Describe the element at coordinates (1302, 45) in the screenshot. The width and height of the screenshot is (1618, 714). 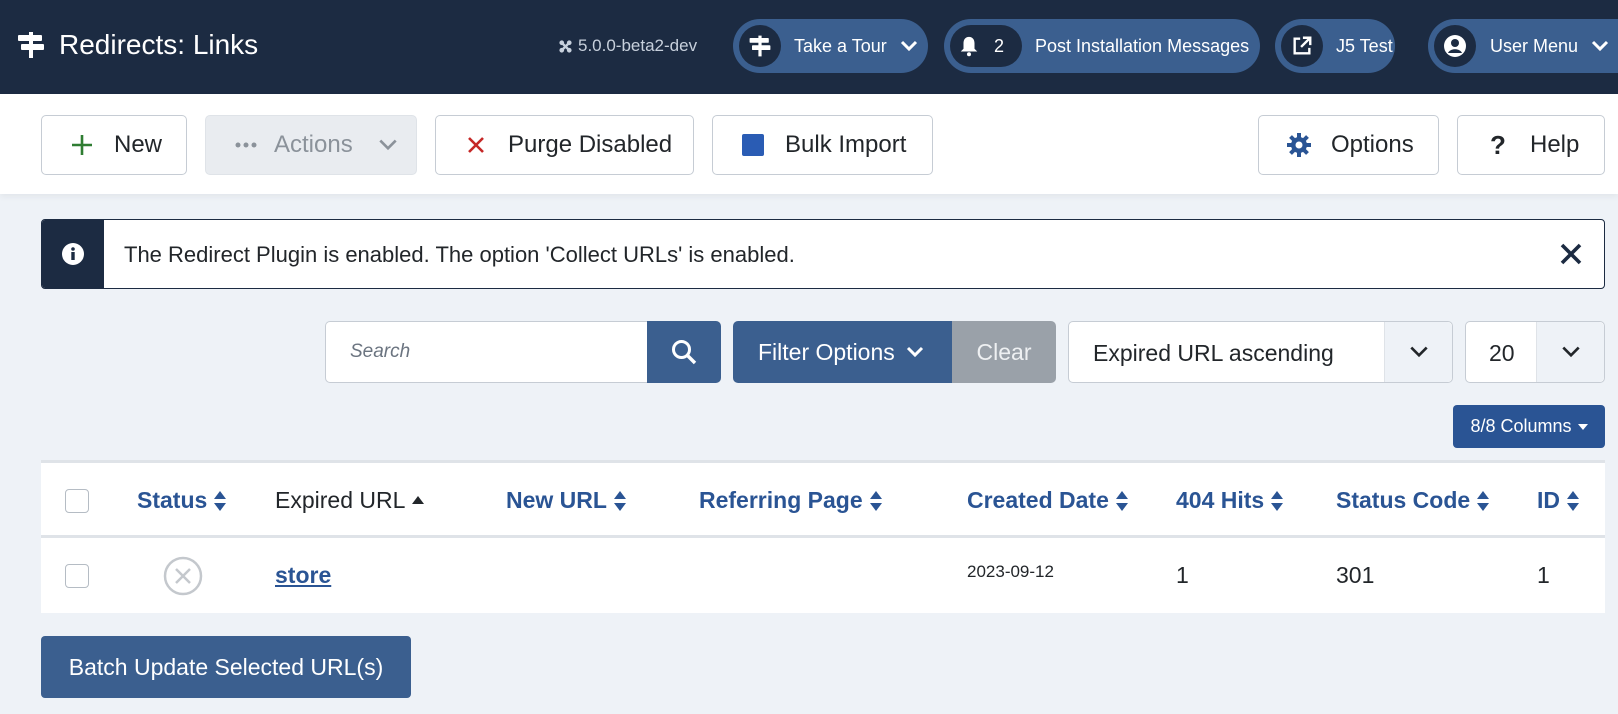
I see `external-link-icon` at that location.